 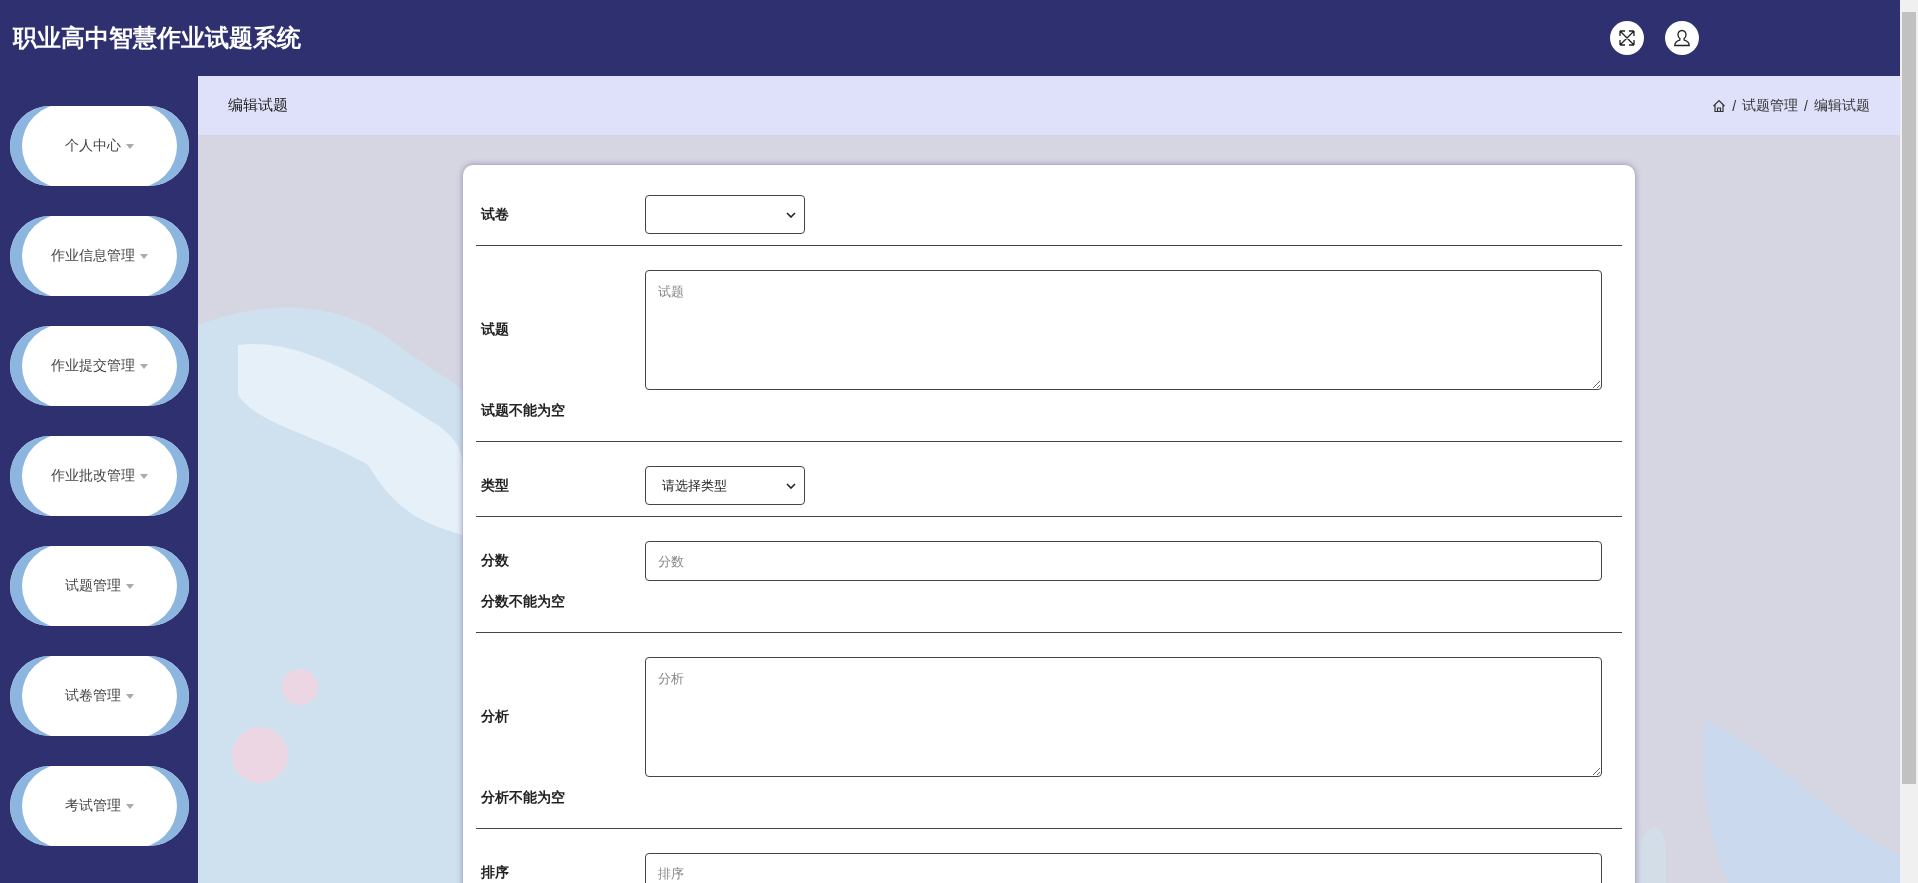 What do you see at coordinates (522, 798) in the screenshot?
I see `validation-message: 分析不能为空` at bounding box center [522, 798].